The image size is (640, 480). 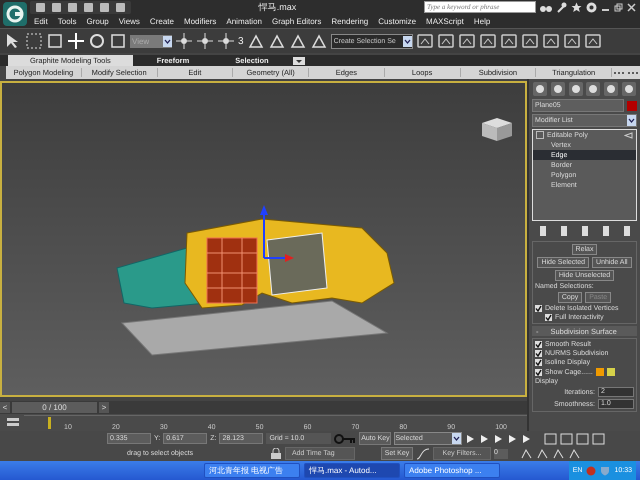 What do you see at coordinates (540, 135) in the screenshot?
I see `expand-toggle-icon` at bounding box center [540, 135].